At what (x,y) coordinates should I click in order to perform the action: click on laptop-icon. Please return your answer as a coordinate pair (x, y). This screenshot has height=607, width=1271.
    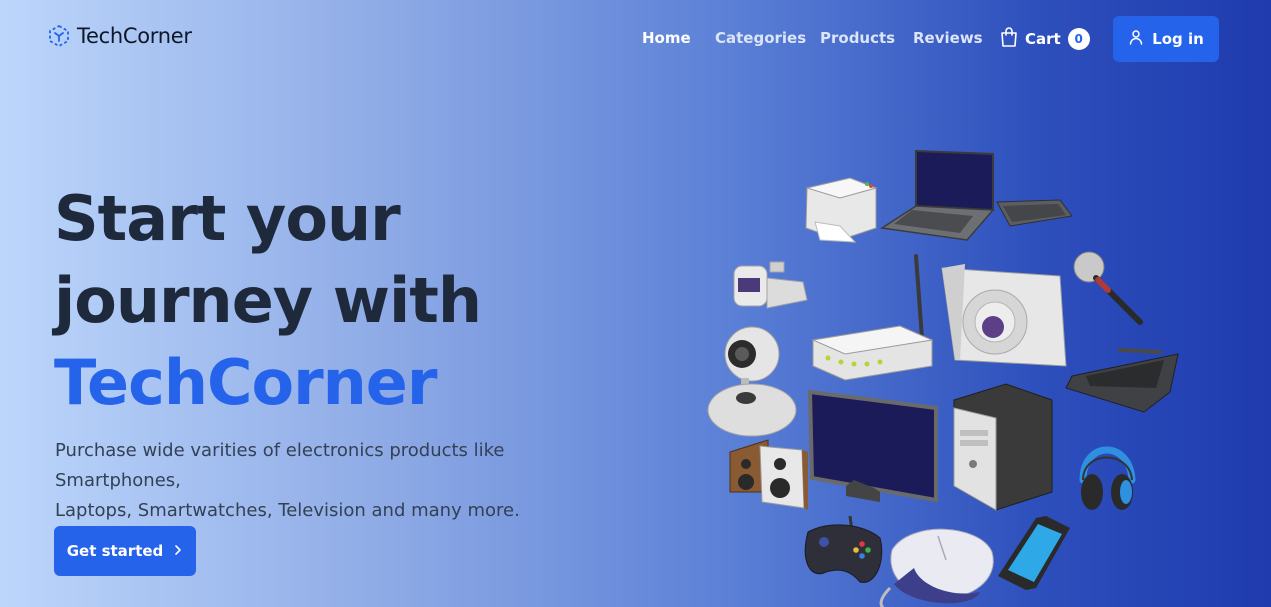
    Looking at the image, I should click on (937, 195).